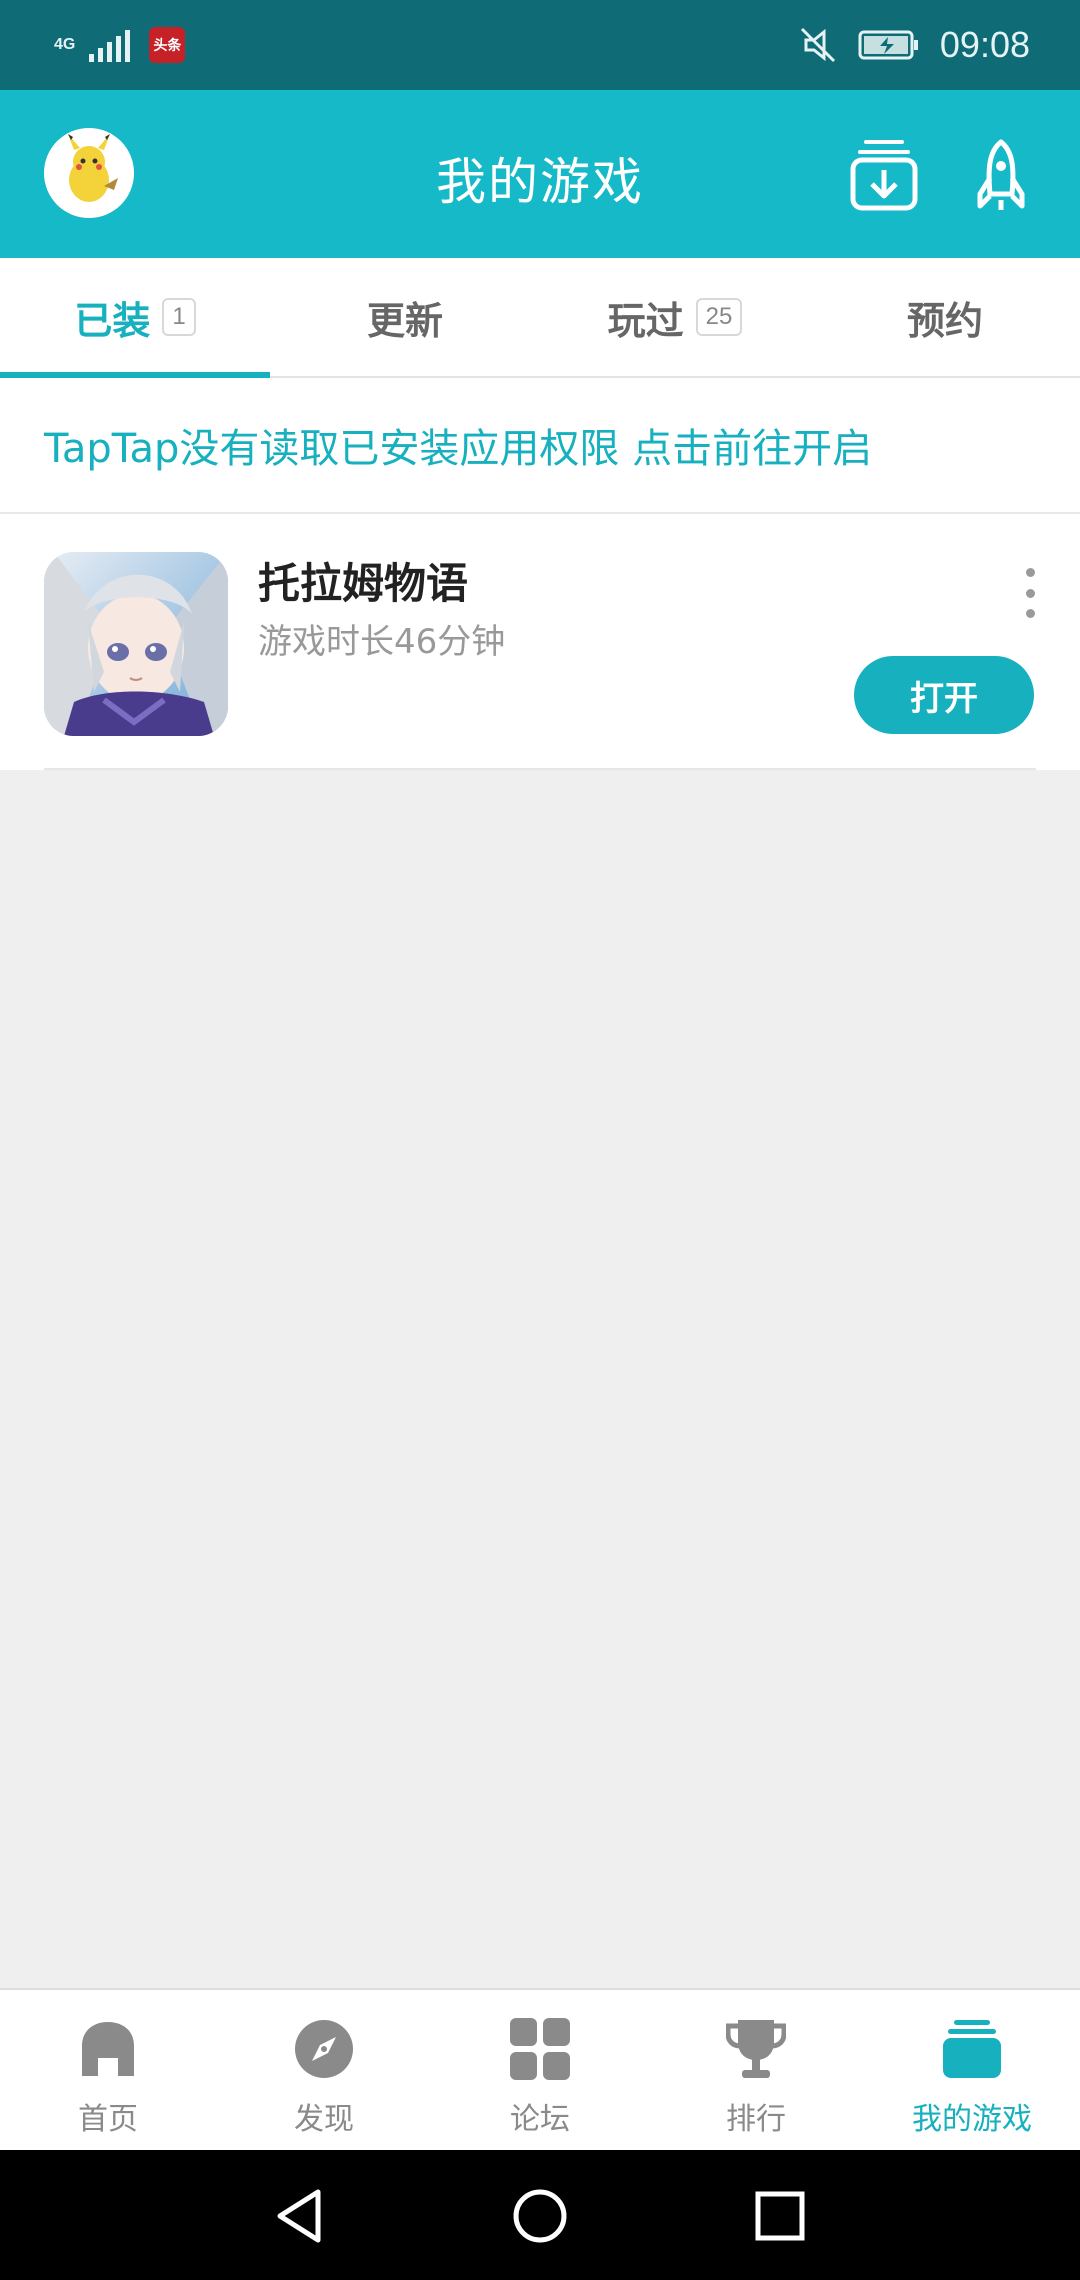 The height and width of the screenshot is (2280, 1080). Describe the element at coordinates (540, 182) in the screenshot. I see `page-title: 我的游戏` at that location.